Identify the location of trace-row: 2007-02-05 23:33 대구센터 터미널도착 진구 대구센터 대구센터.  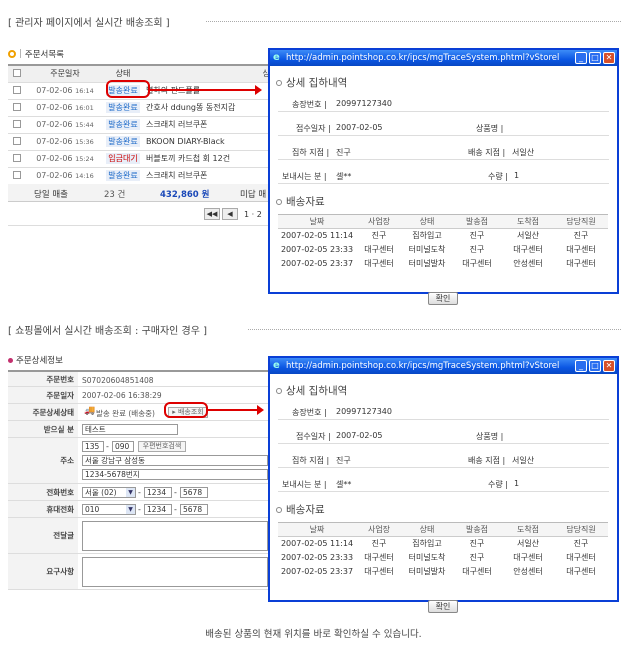
(443, 558).